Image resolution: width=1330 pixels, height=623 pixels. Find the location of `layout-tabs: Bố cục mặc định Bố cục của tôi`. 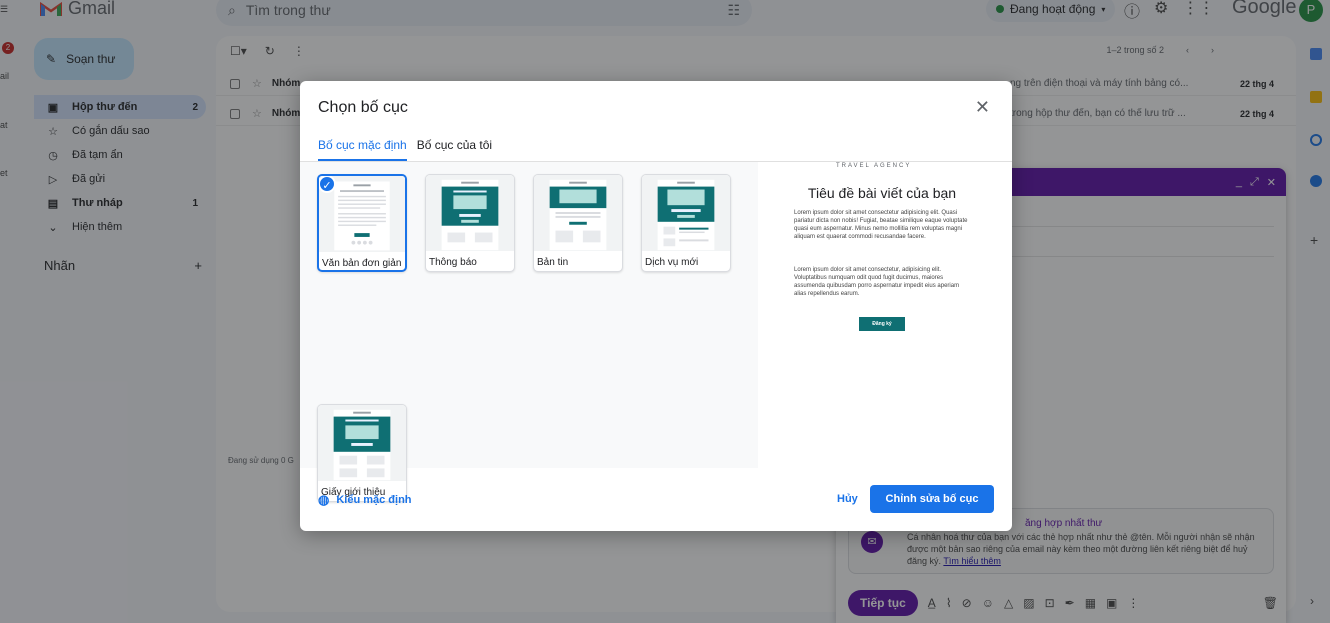

layout-tabs: Bố cục mặc định Bố cục của tôi is located at coordinates (405, 149).